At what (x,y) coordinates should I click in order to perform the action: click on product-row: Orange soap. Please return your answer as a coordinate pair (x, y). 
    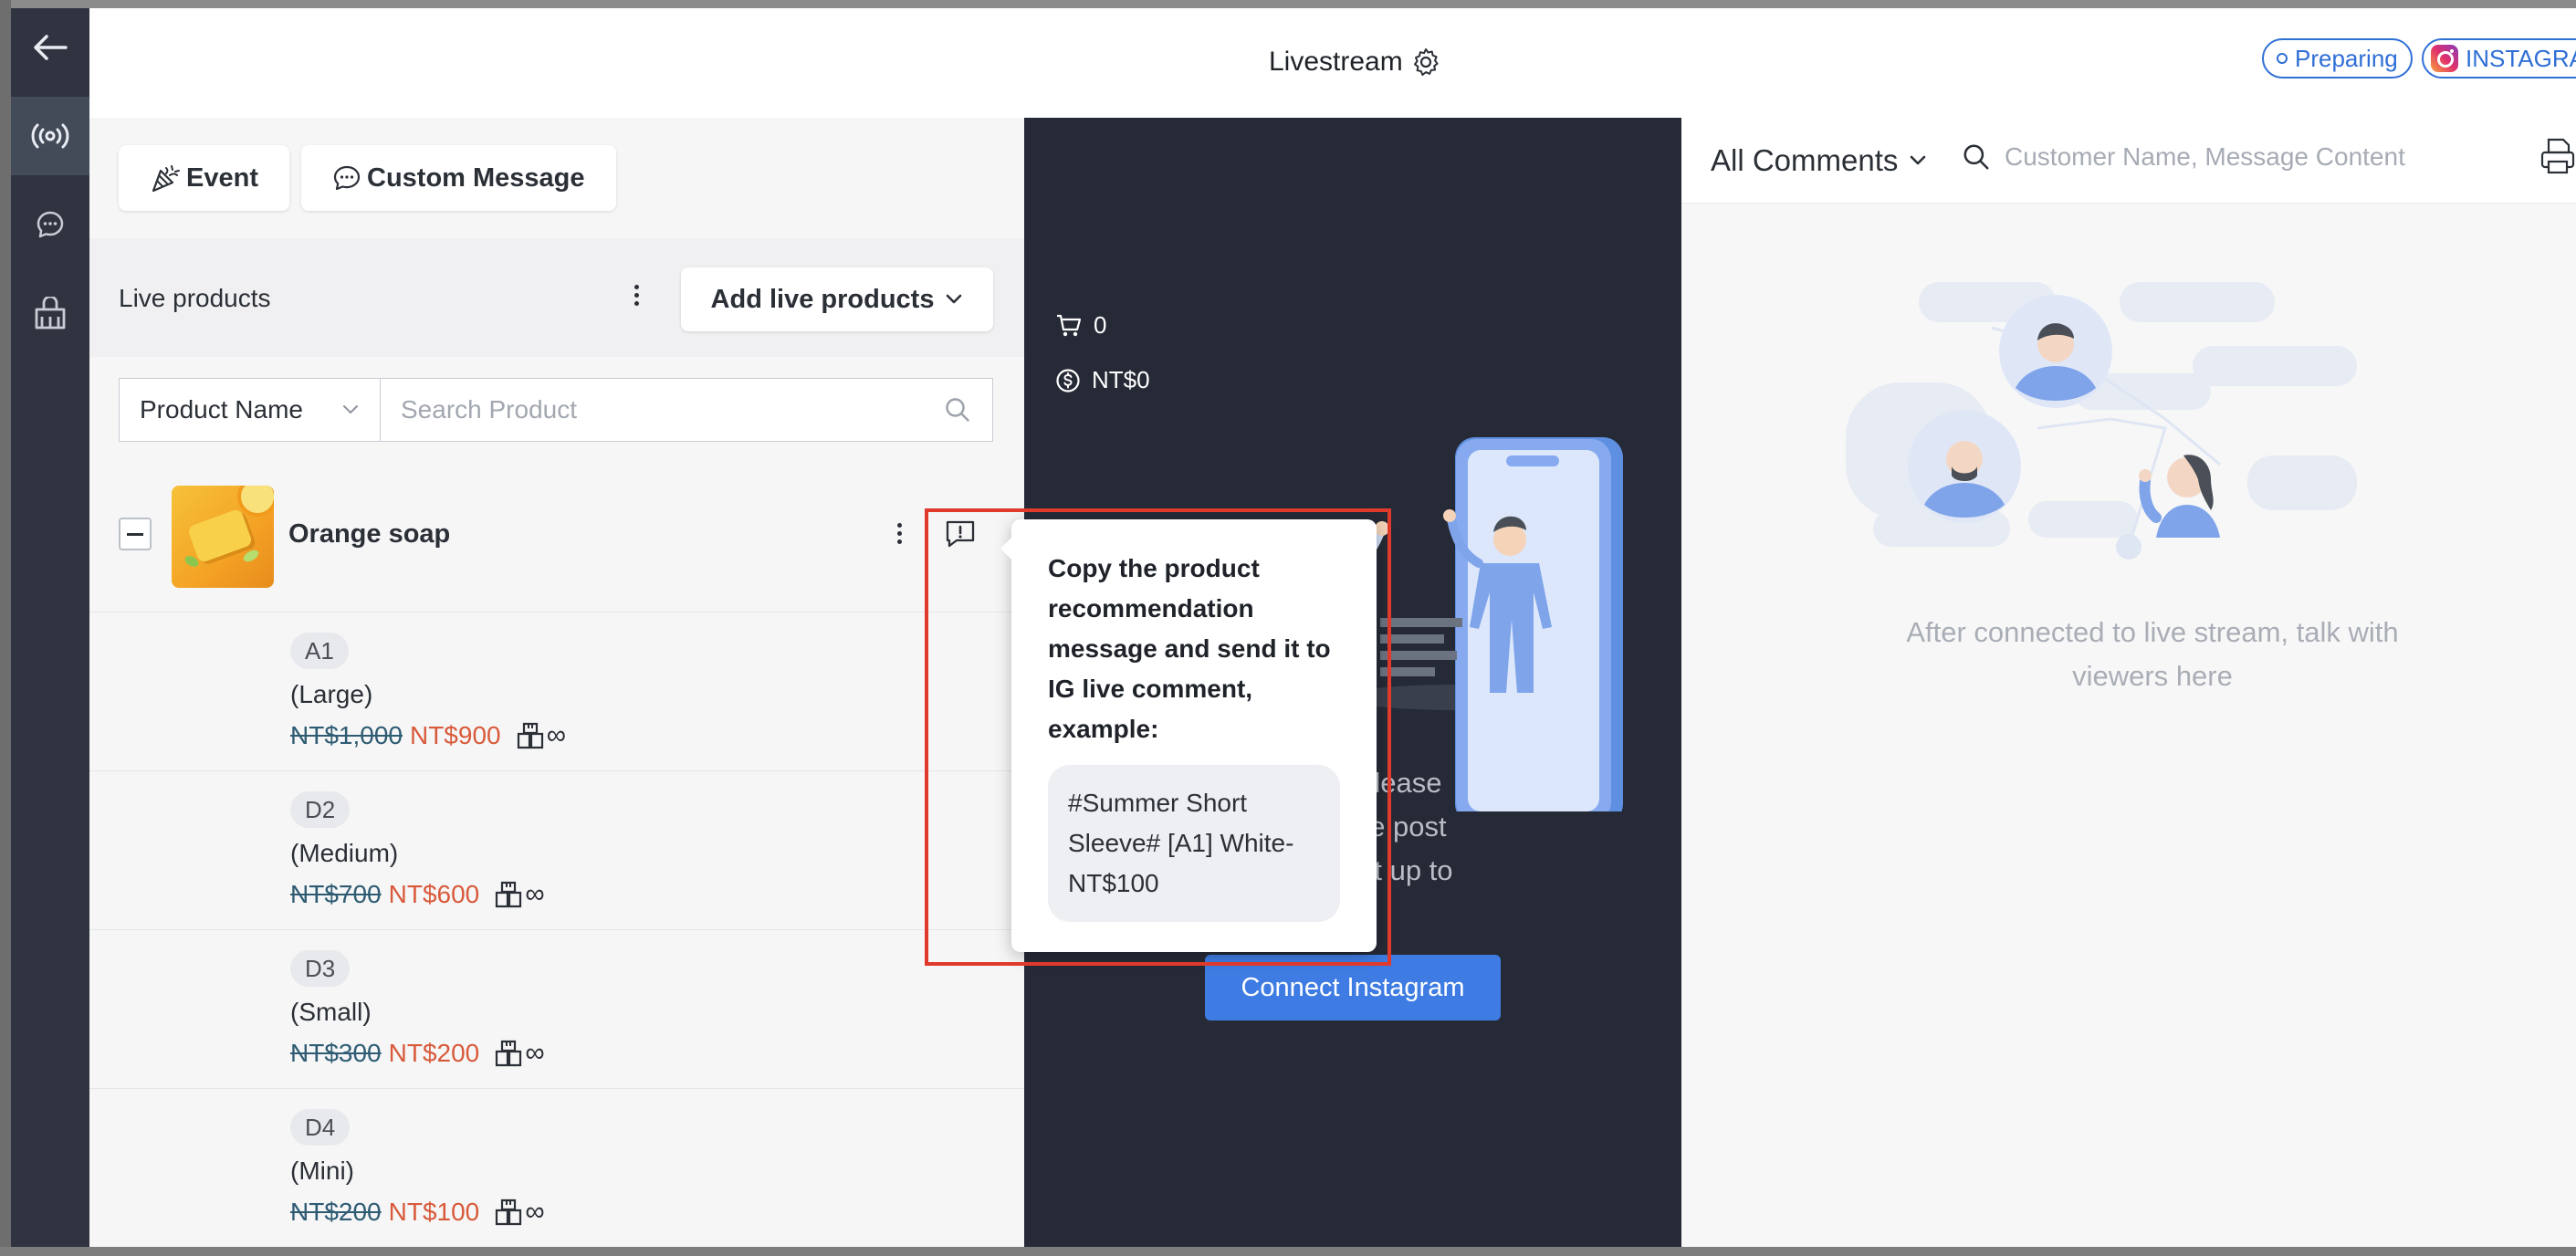
    Looking at the image, I should click on (557, 543).